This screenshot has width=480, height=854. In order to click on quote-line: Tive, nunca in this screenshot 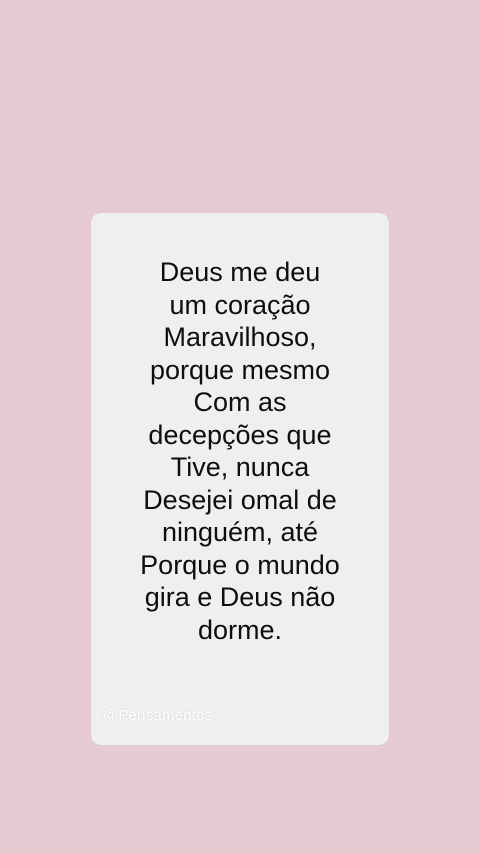, I will do `click(240, 467)`.